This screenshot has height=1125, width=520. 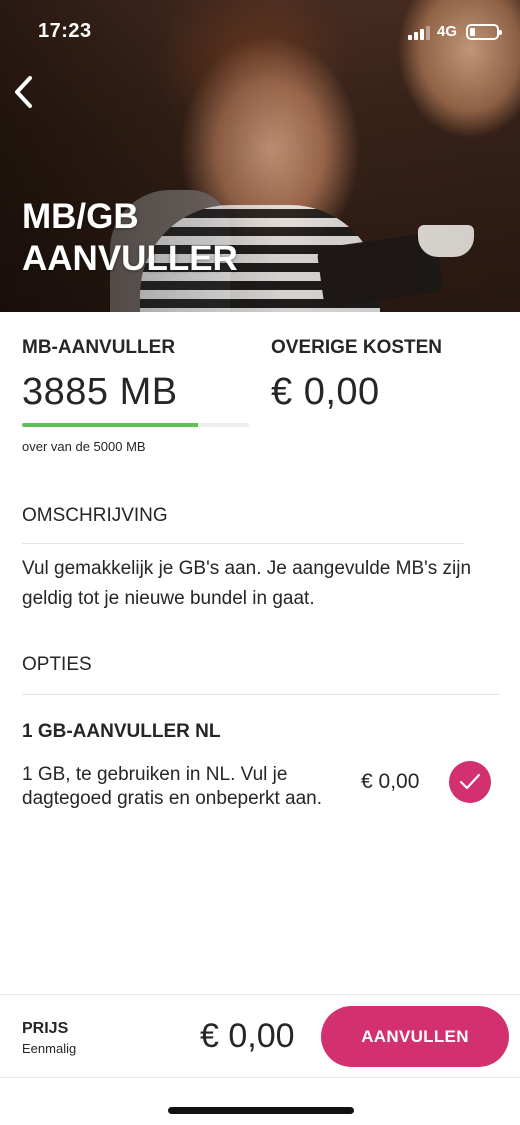 What do you see at coordinates (65, 31) in the screenshot?
I see `status-time: 17:23` at bounding box center [65, 31].